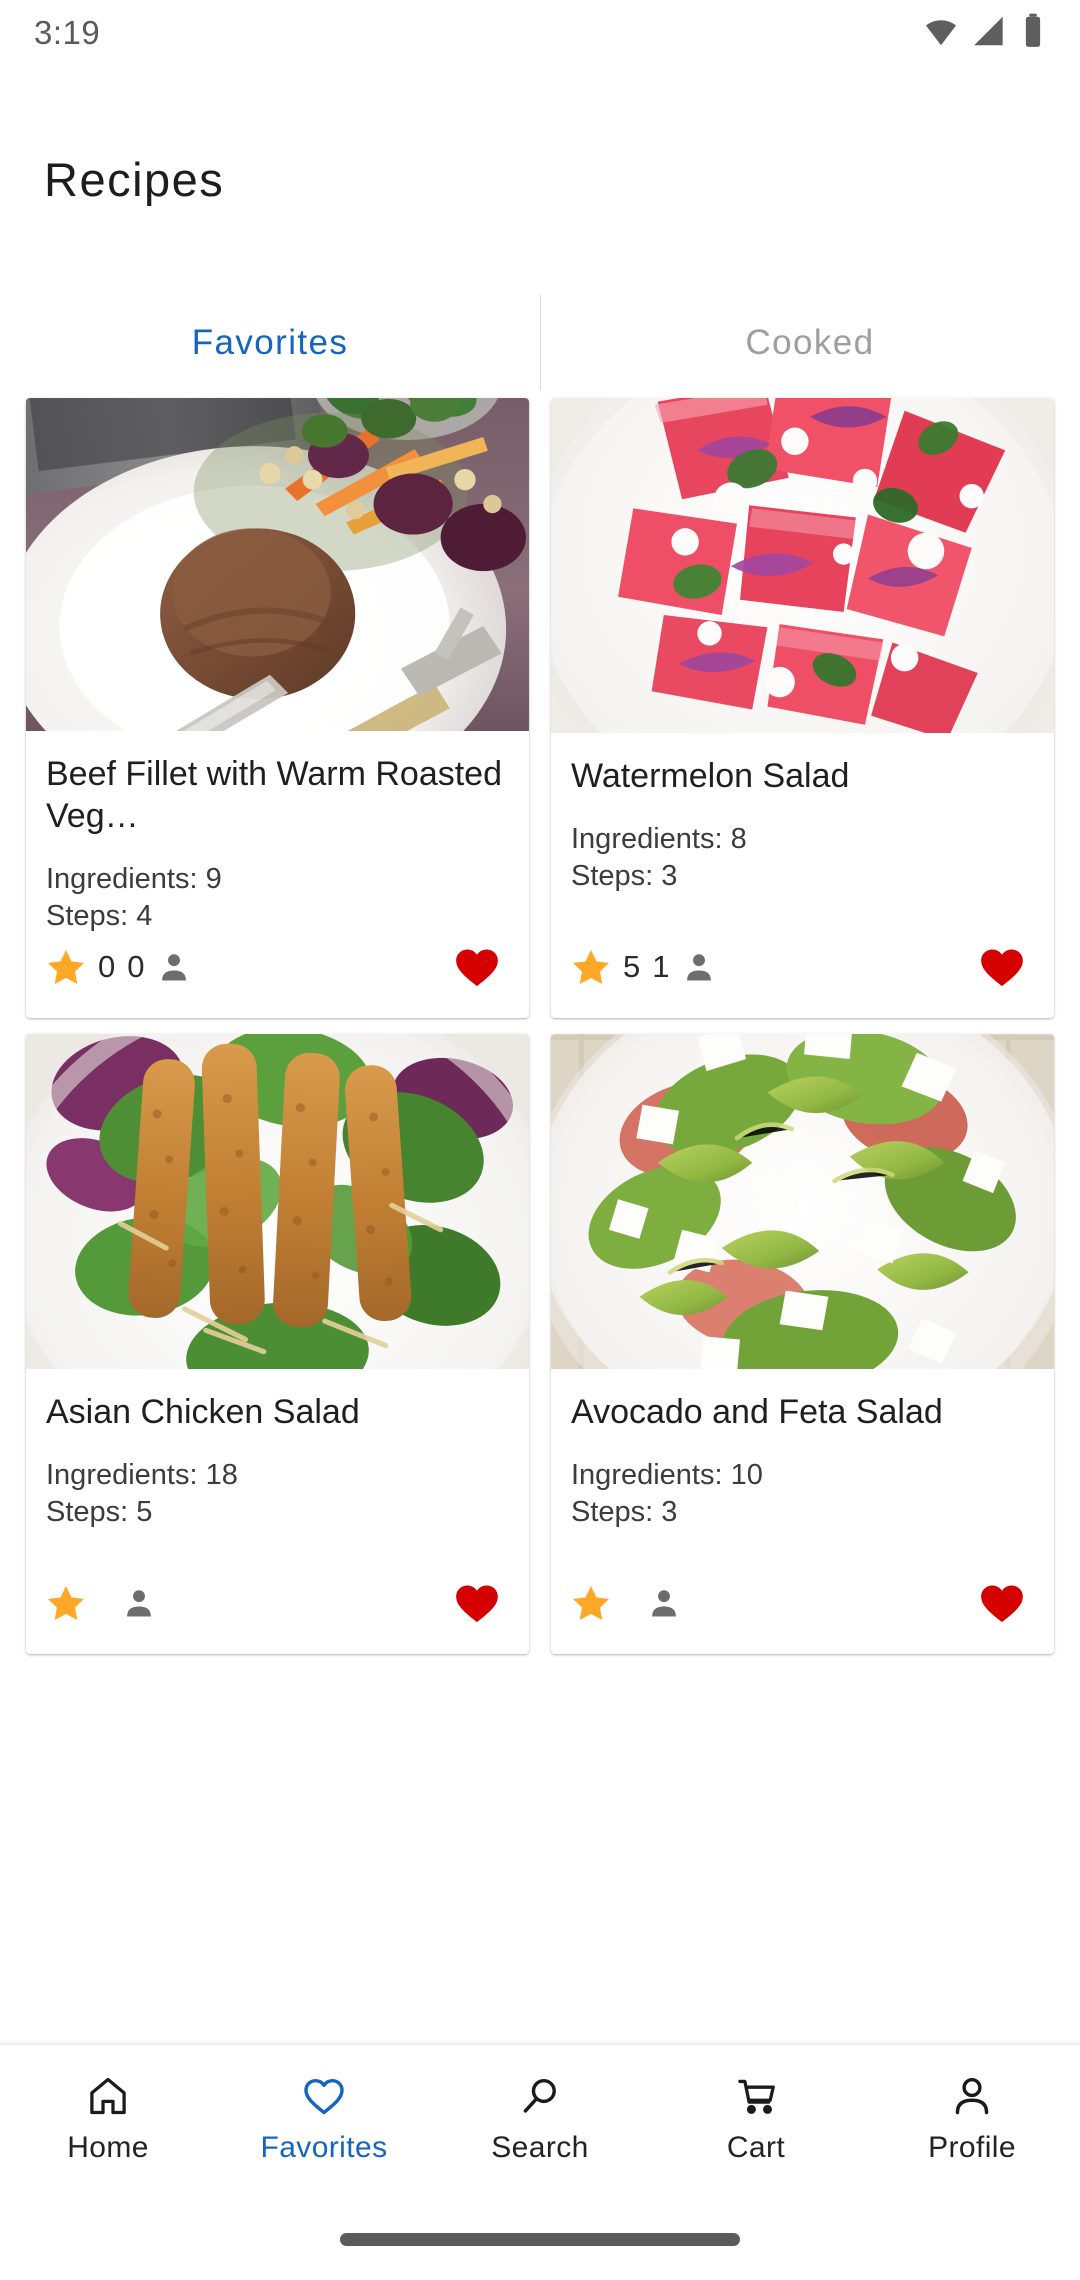 The image size is (1080, 2280). I want to click on home-icon, so click(108, 2096).